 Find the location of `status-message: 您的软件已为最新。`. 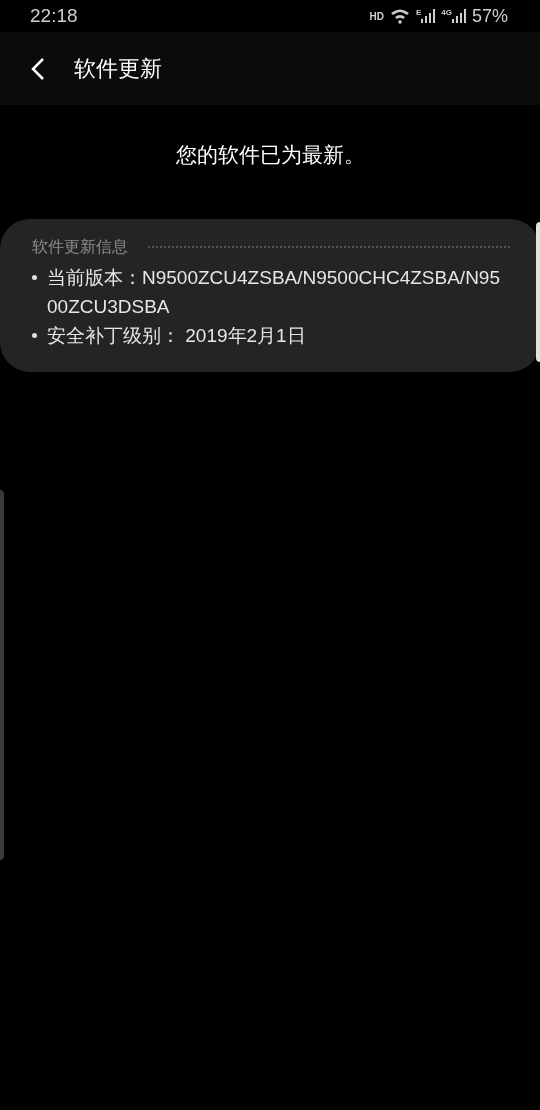

status-message: 您的软件已为最新。 is located at coordinates (270, 155).